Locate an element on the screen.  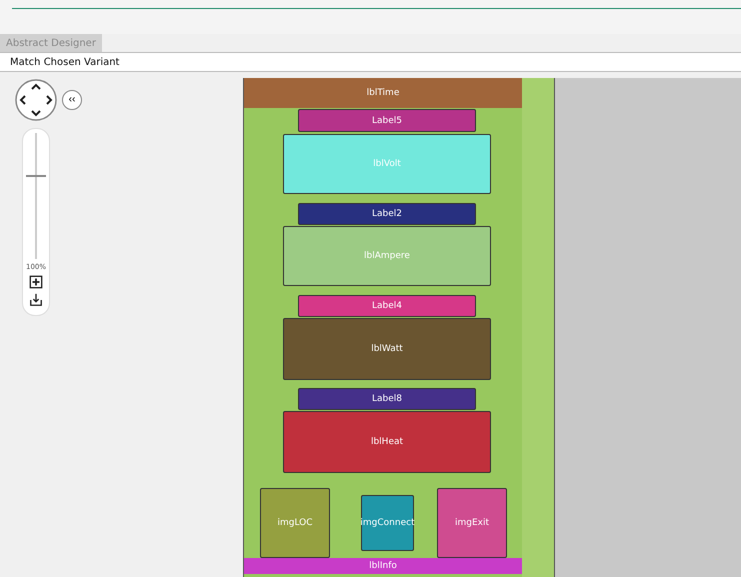
form-control: Label8 is located at coordinates (387, 399).